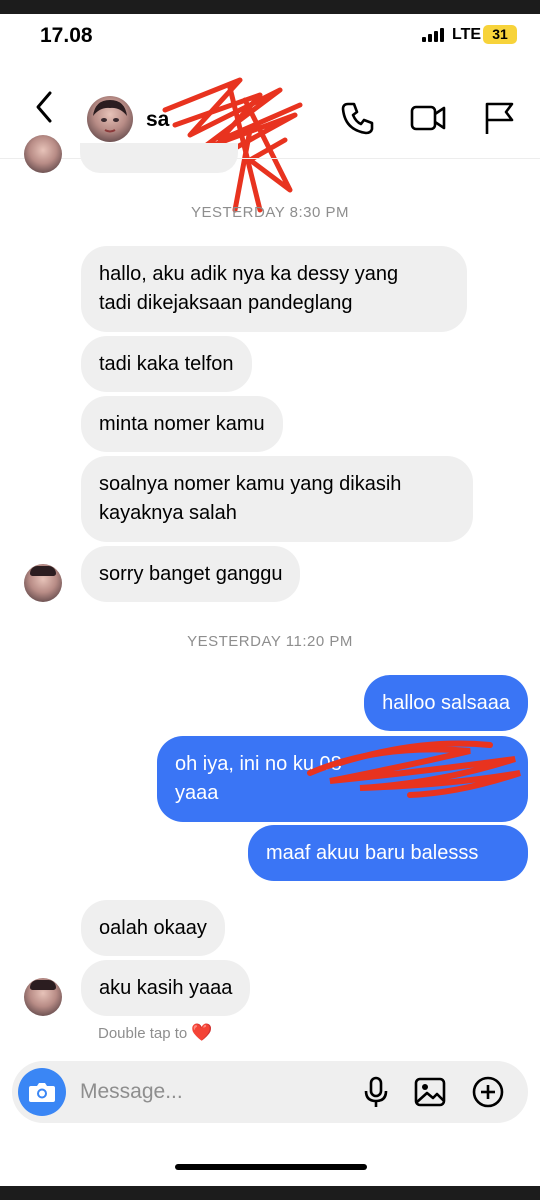 The height and width of the screenshot is (1200, 540). What do you see at coordinates (467, 34) in the screenshot?
I see `network-label: LTE` at bounding box center [467, 34].